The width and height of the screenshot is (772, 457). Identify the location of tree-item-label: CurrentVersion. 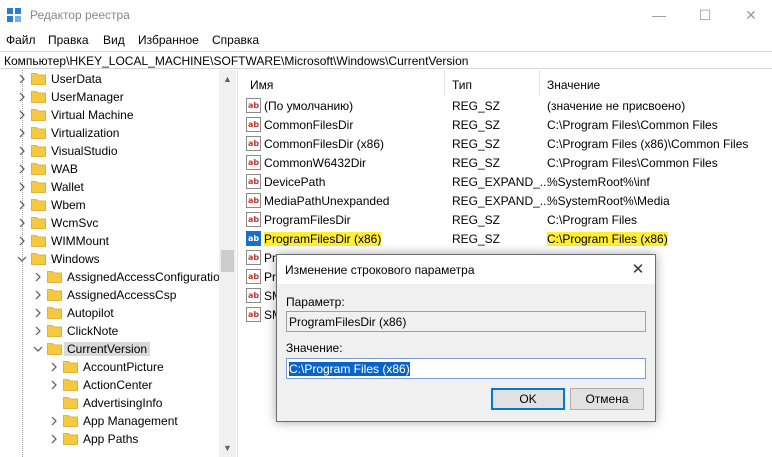
(107, 349).